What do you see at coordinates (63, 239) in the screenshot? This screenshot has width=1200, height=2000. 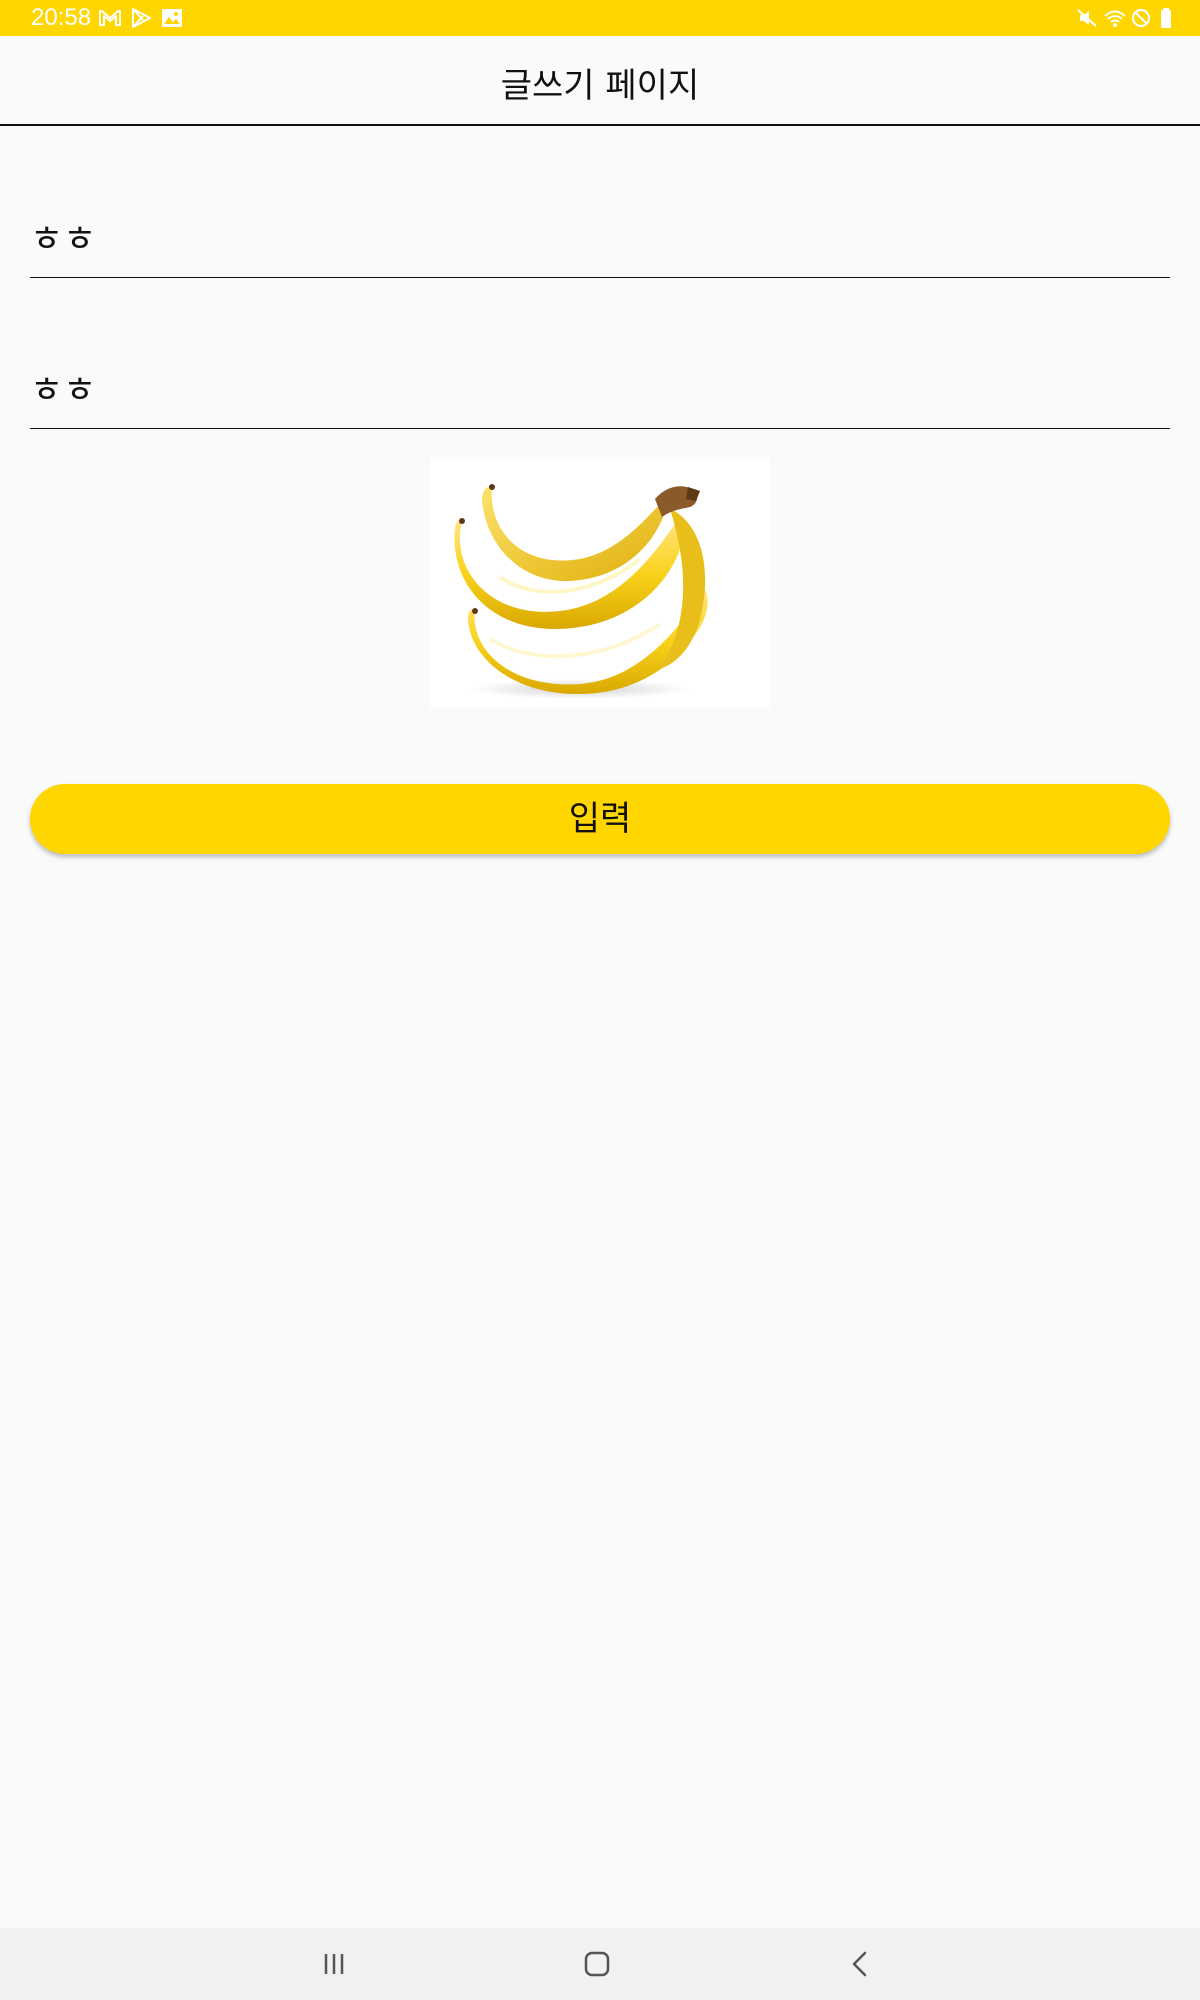 I see `title-input-value: ㅎㅎ` at bounding box center [63, 239].